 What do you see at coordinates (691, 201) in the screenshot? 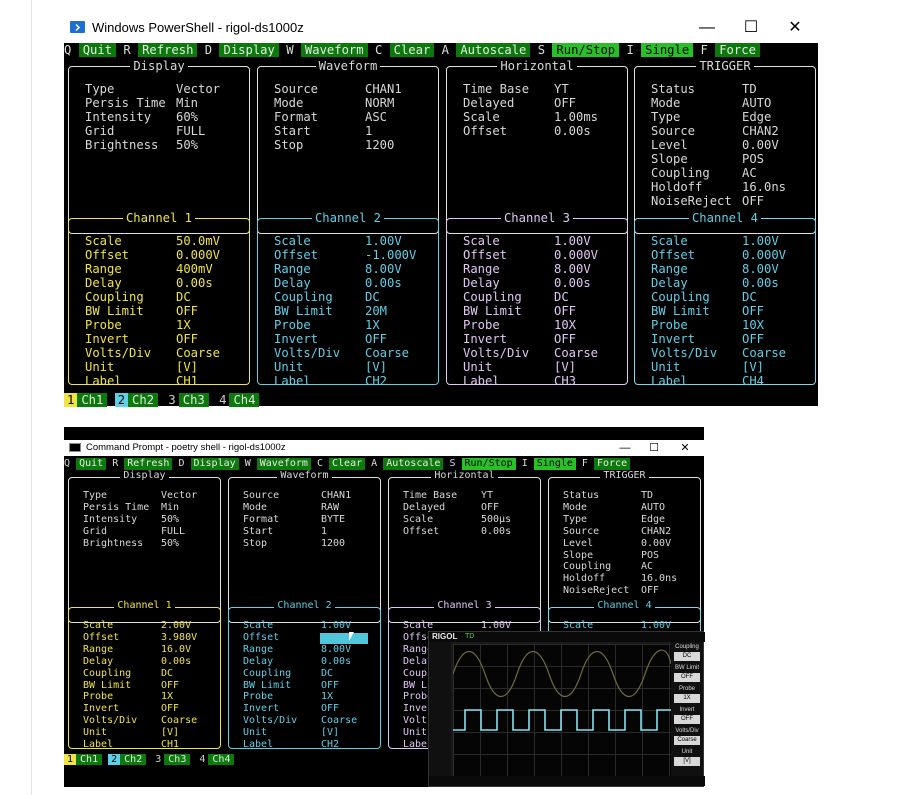
I see `field-label: NoiseReject` at bounding box center [691, 201].